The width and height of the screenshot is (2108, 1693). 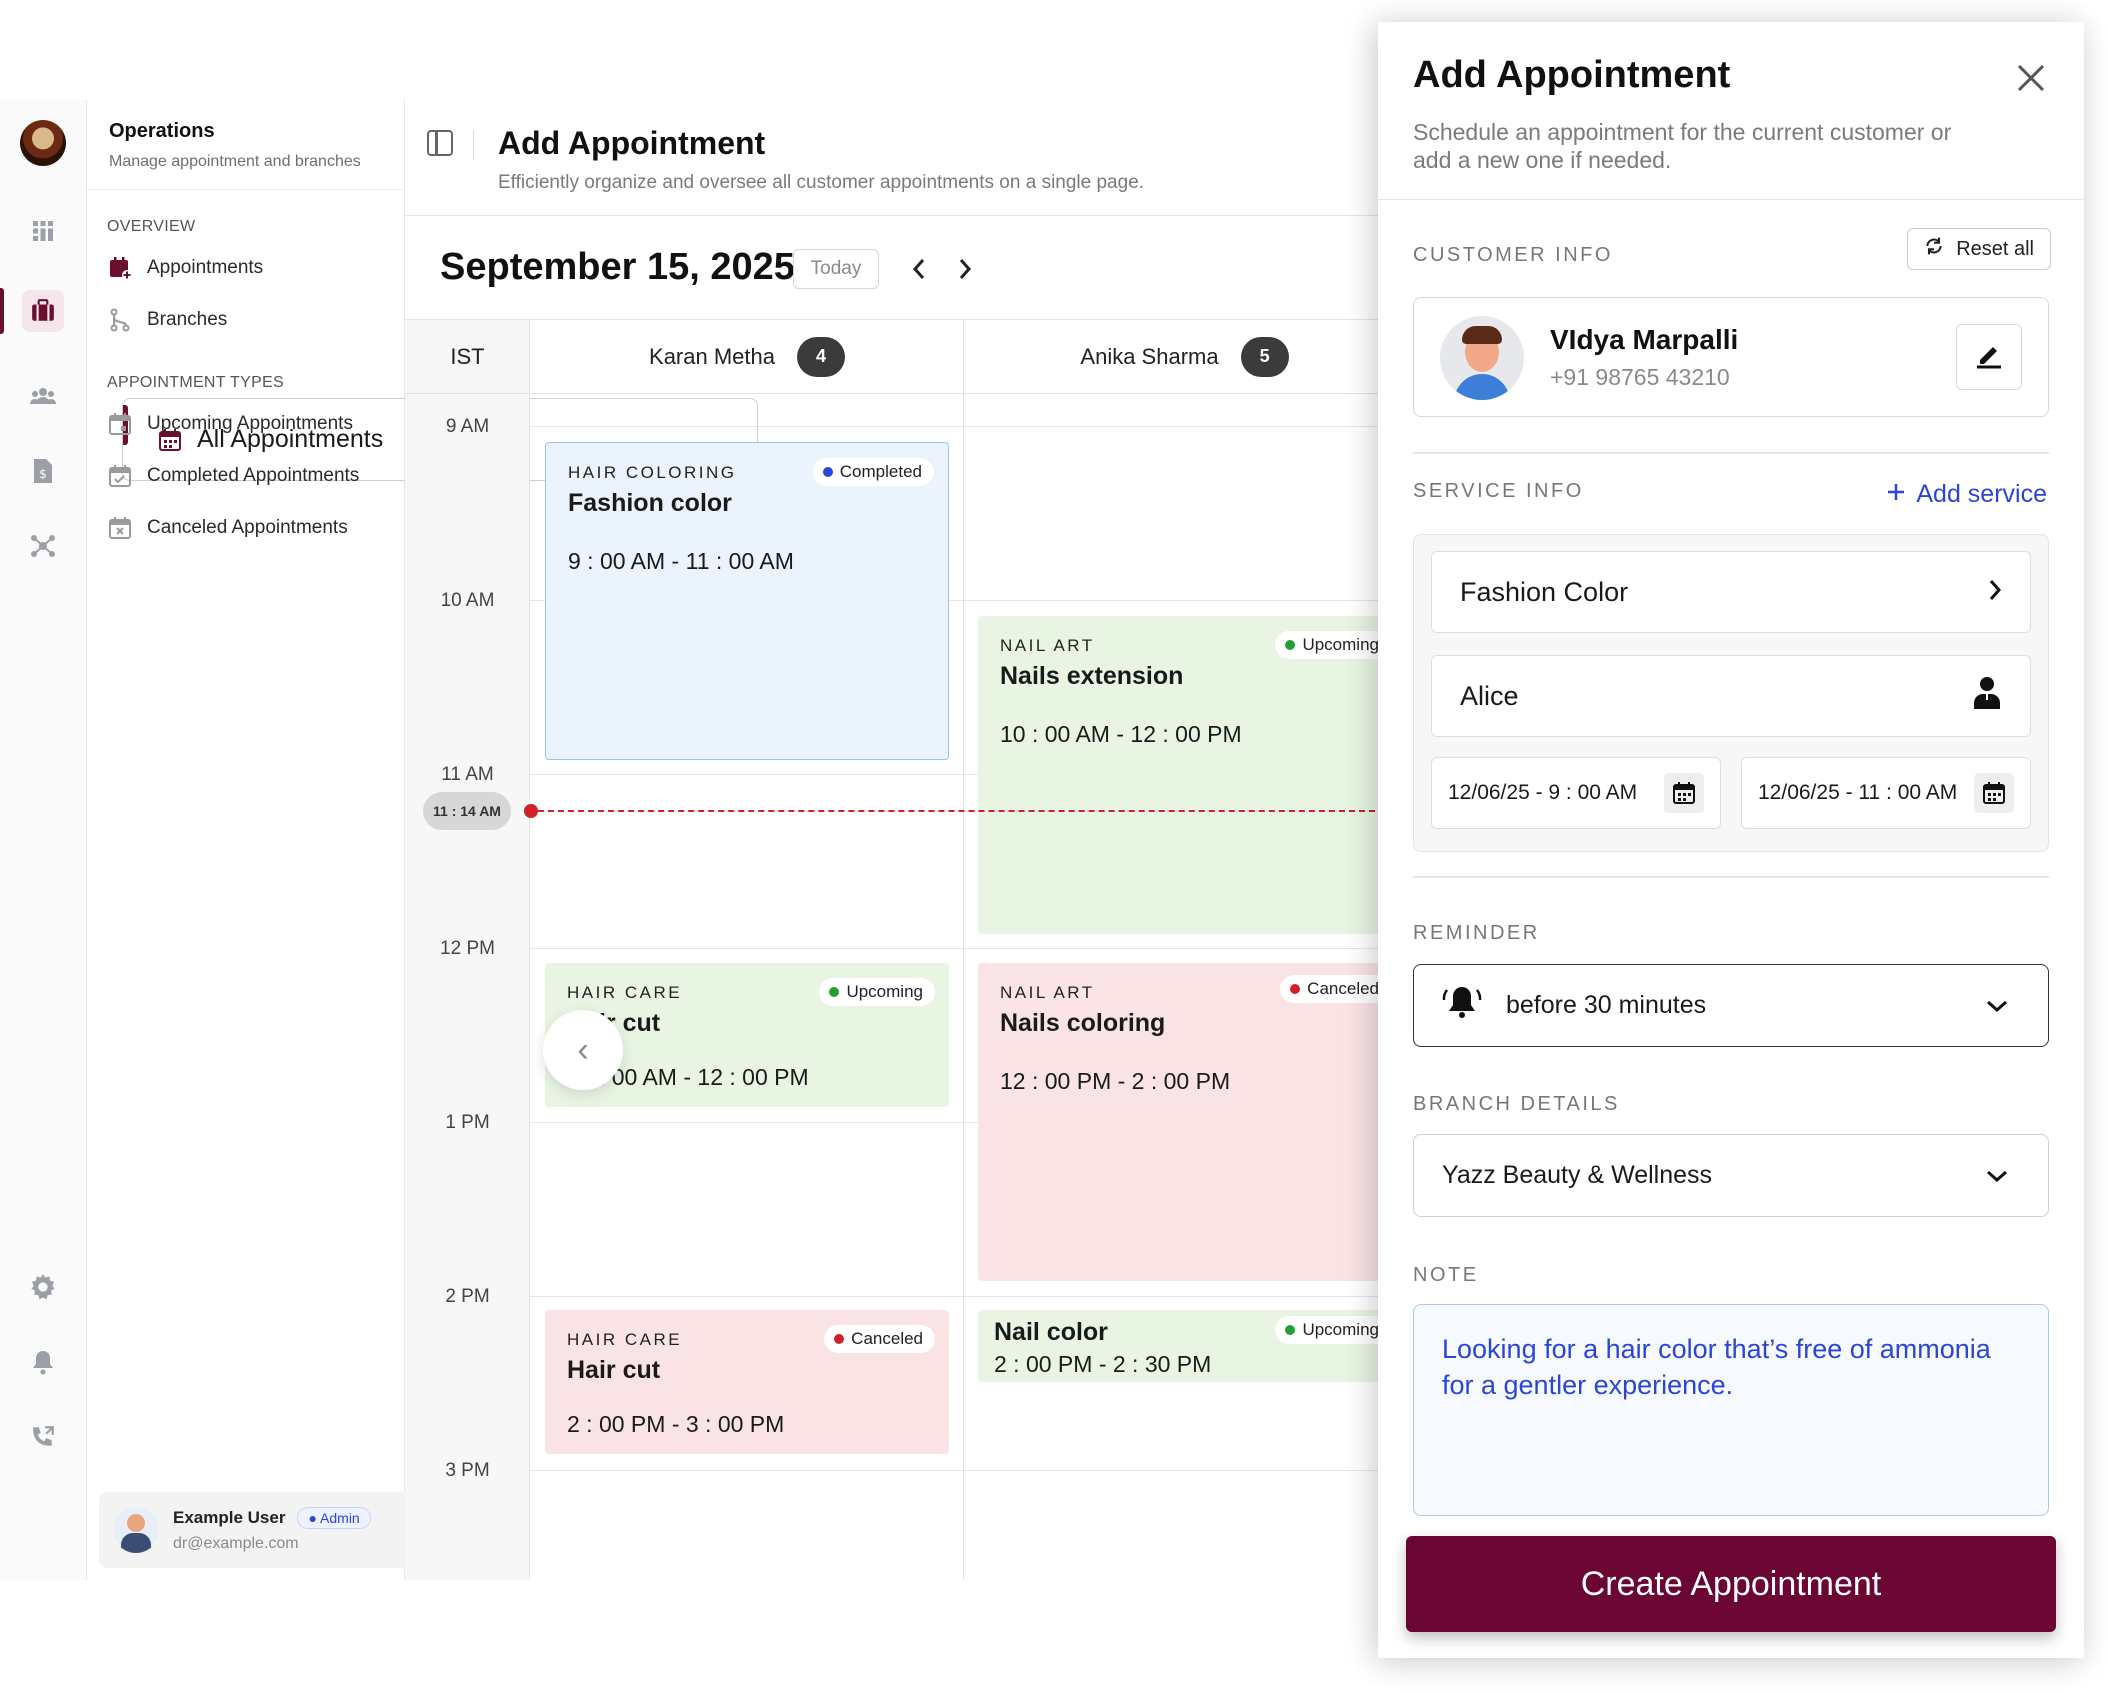 I want to click on edit-customer-button, so click(x=1989, y=357).